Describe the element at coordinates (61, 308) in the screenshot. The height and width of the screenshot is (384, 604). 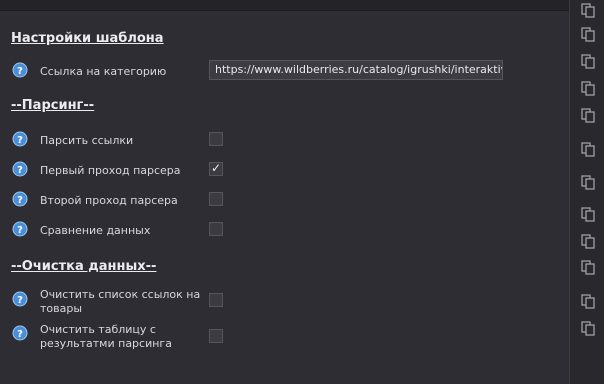
I see `clear-links-label-line2: товары` at that location.